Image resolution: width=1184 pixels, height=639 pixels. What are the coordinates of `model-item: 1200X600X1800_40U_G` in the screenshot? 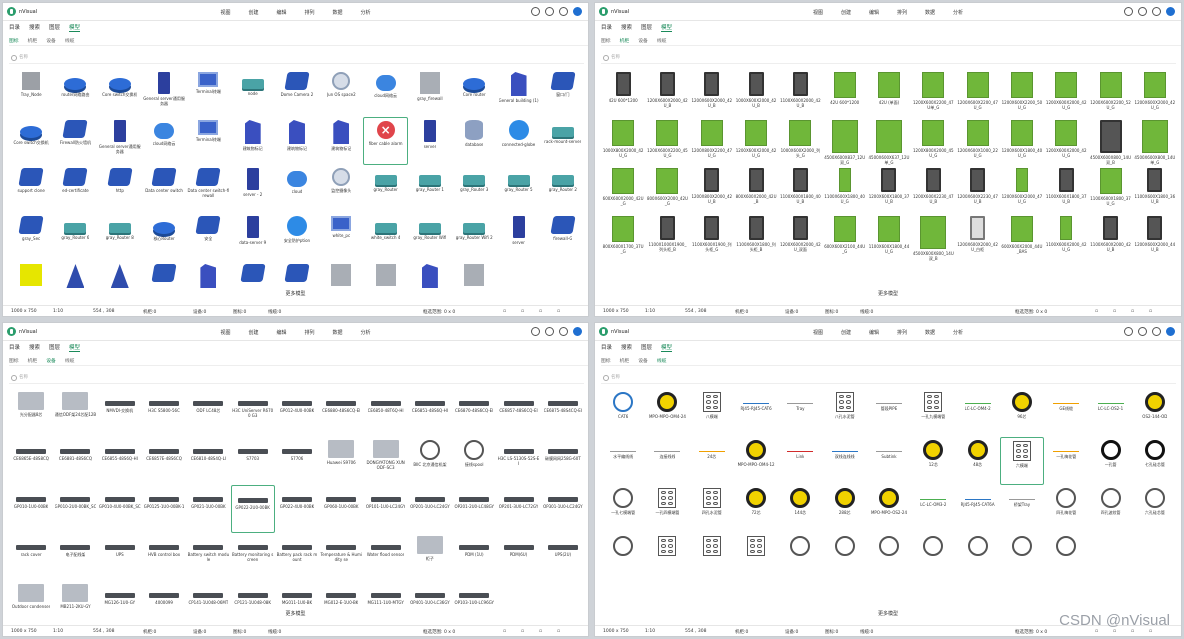 It's located at (1022, 141).